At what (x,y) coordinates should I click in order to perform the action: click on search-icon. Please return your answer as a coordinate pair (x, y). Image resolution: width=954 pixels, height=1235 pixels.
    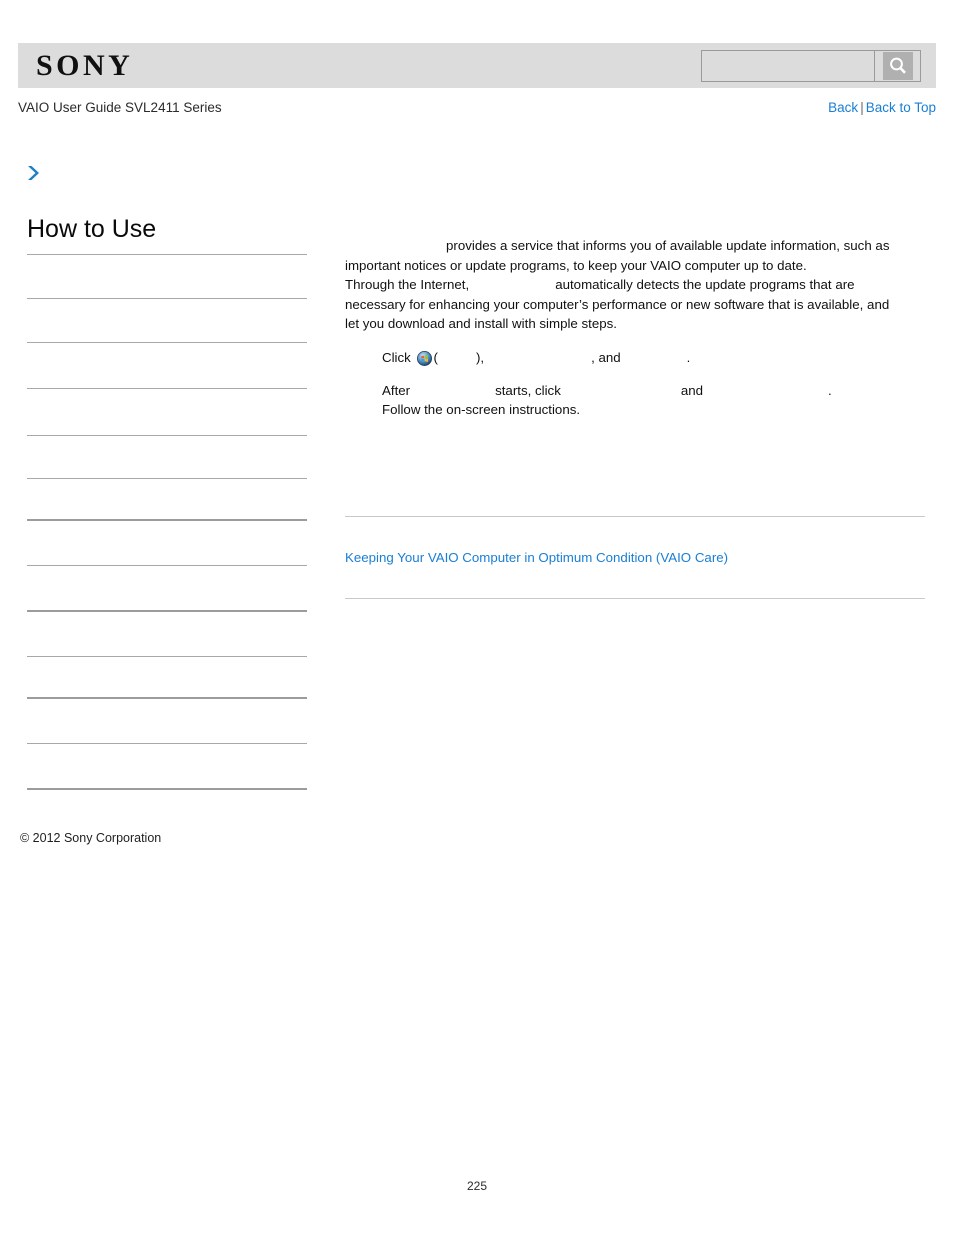
    Looking at the image, I should click on (897, 65).